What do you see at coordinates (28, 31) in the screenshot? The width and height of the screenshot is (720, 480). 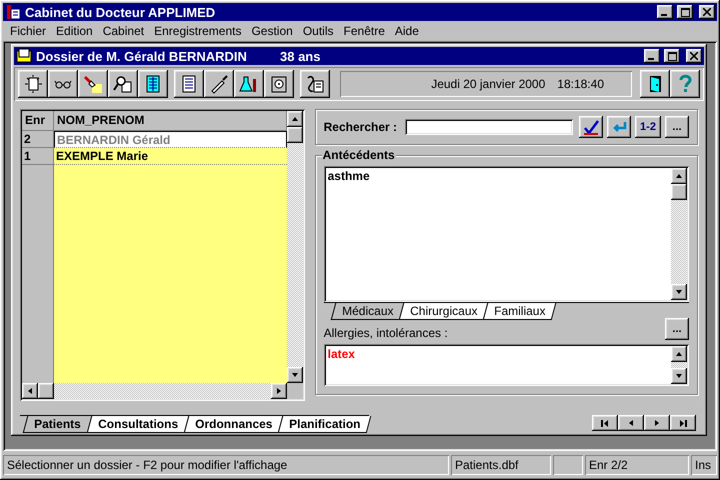 I see `menu-item: Fichier` at bounding box center [28, 31].